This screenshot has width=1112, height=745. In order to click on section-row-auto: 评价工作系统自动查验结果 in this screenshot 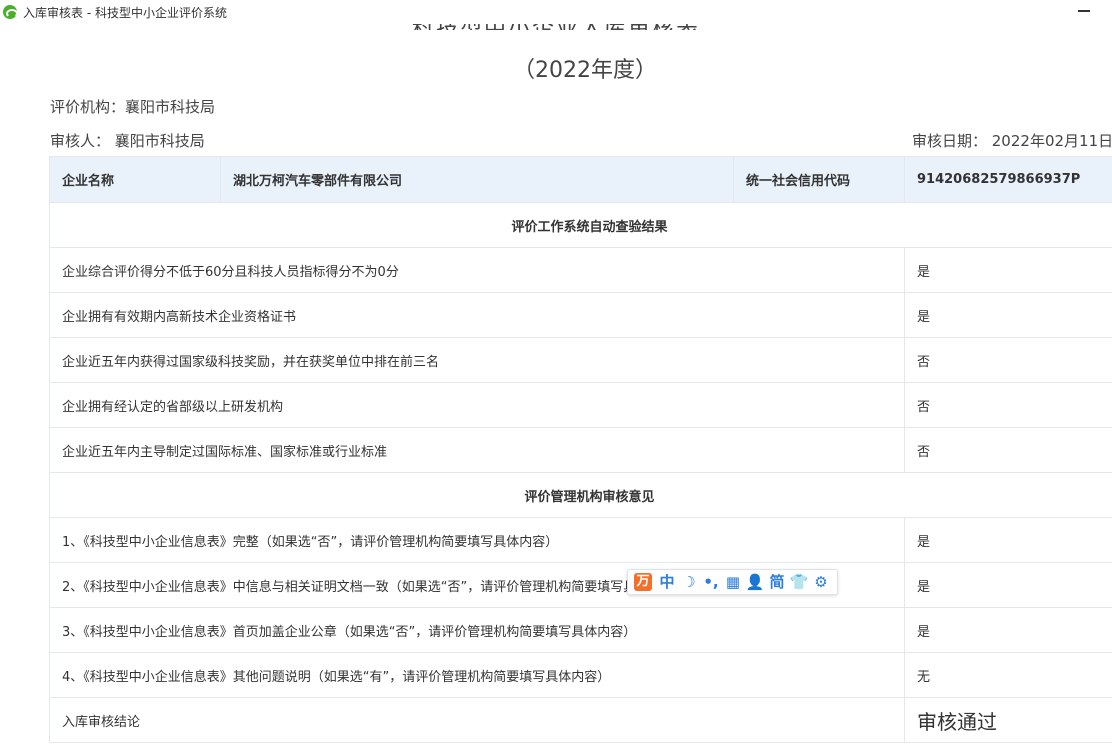, I will do `click(580, 225)`.